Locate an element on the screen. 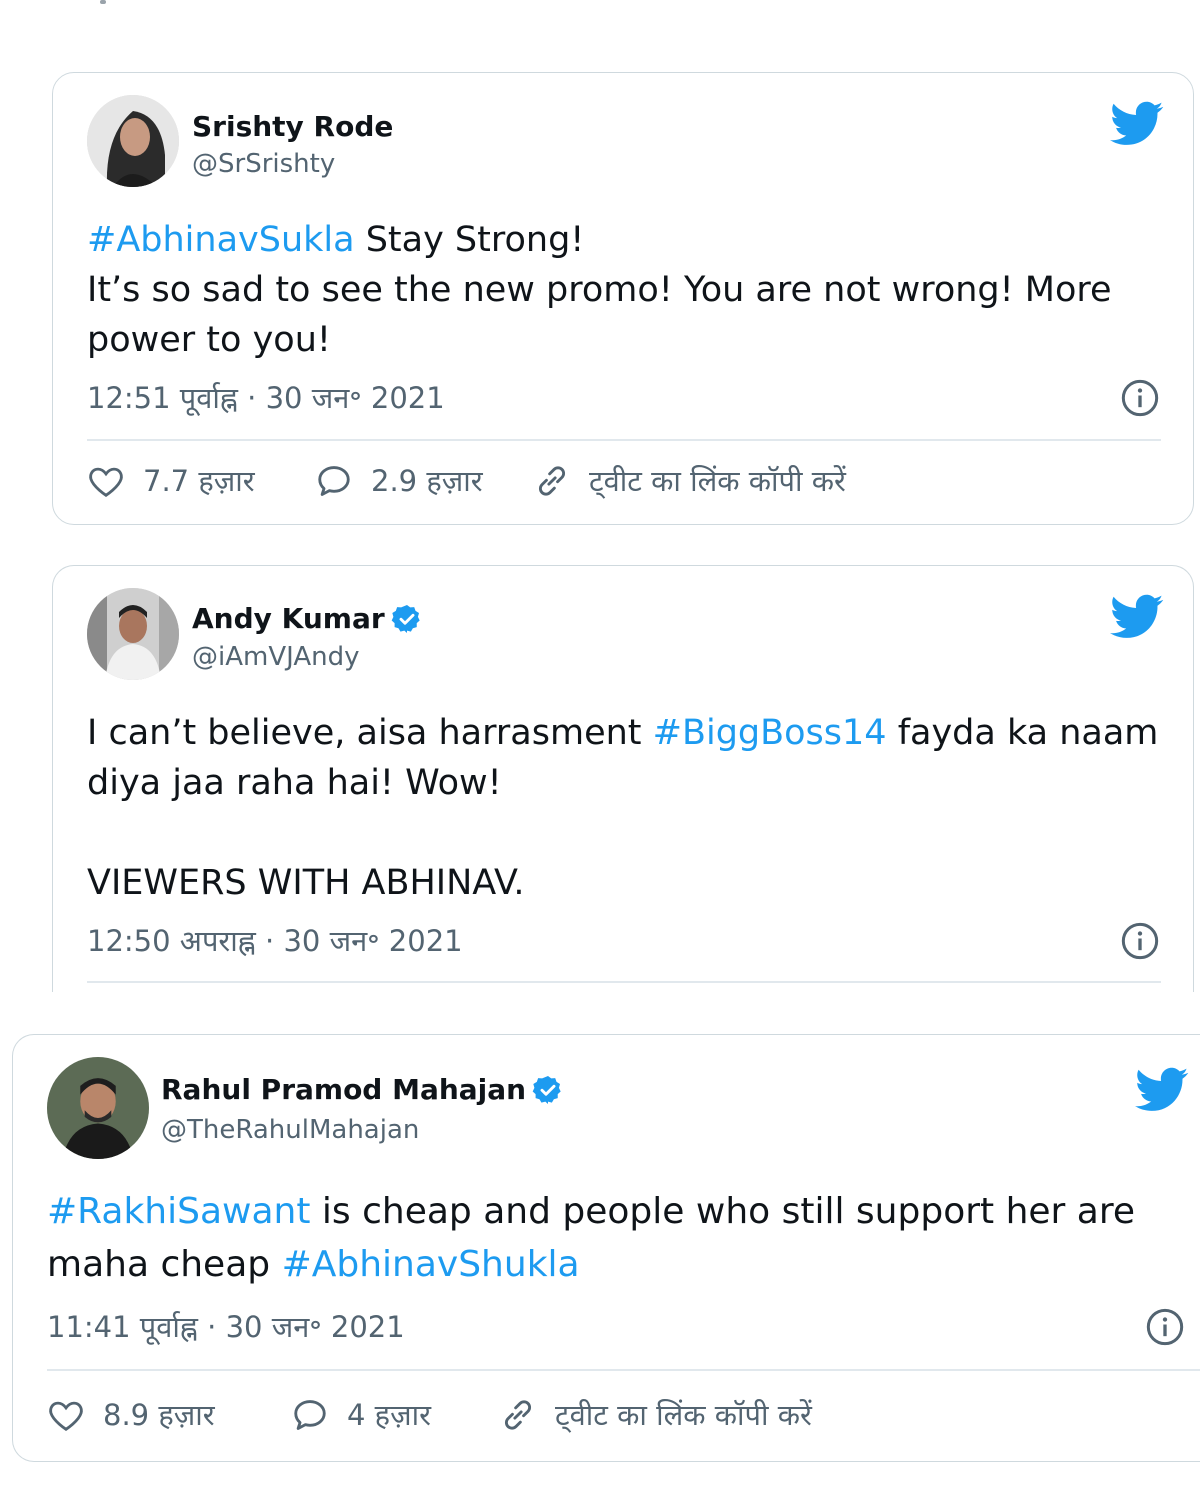  author-name-text: Rahul Pramod Mahajan is located at coordinates (344, 1089).